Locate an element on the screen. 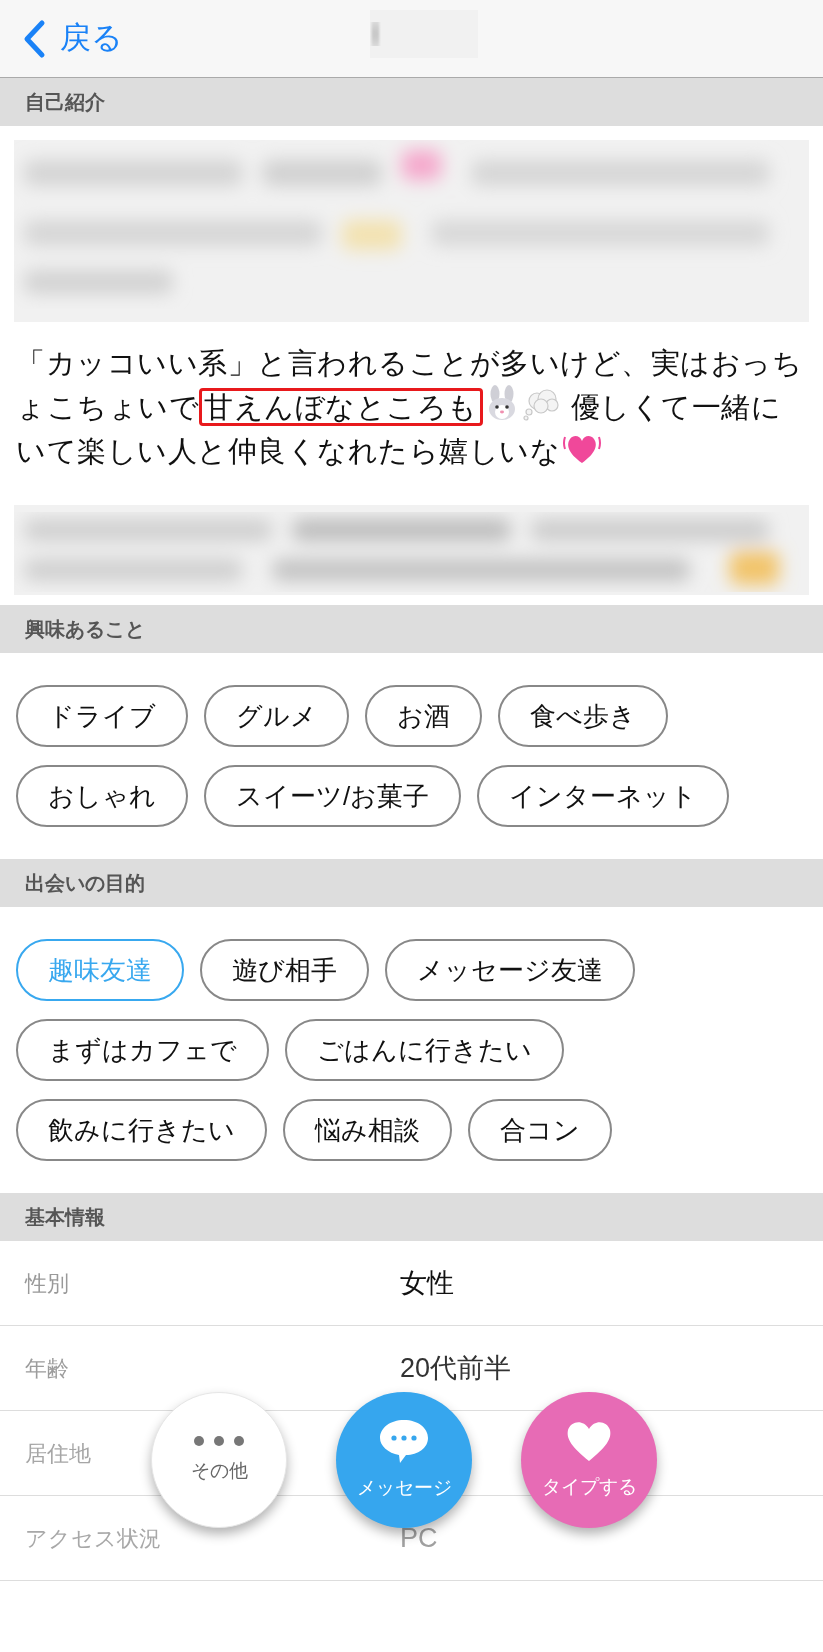  tag-chip: ドライブ is located at coordinates (102, 716).